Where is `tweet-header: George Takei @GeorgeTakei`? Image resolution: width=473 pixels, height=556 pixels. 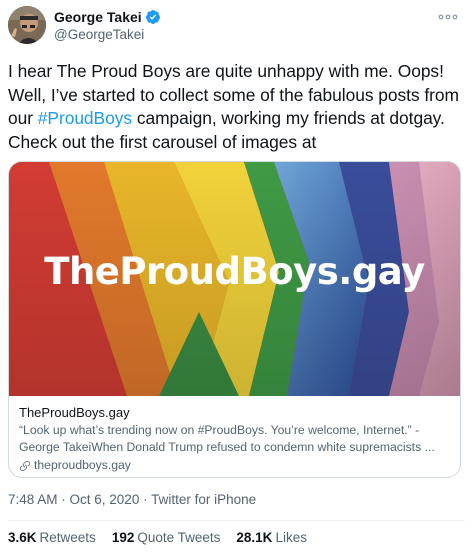 tweet-header: George Takei @GeorgeTakei is located at coordinates (236, 26).